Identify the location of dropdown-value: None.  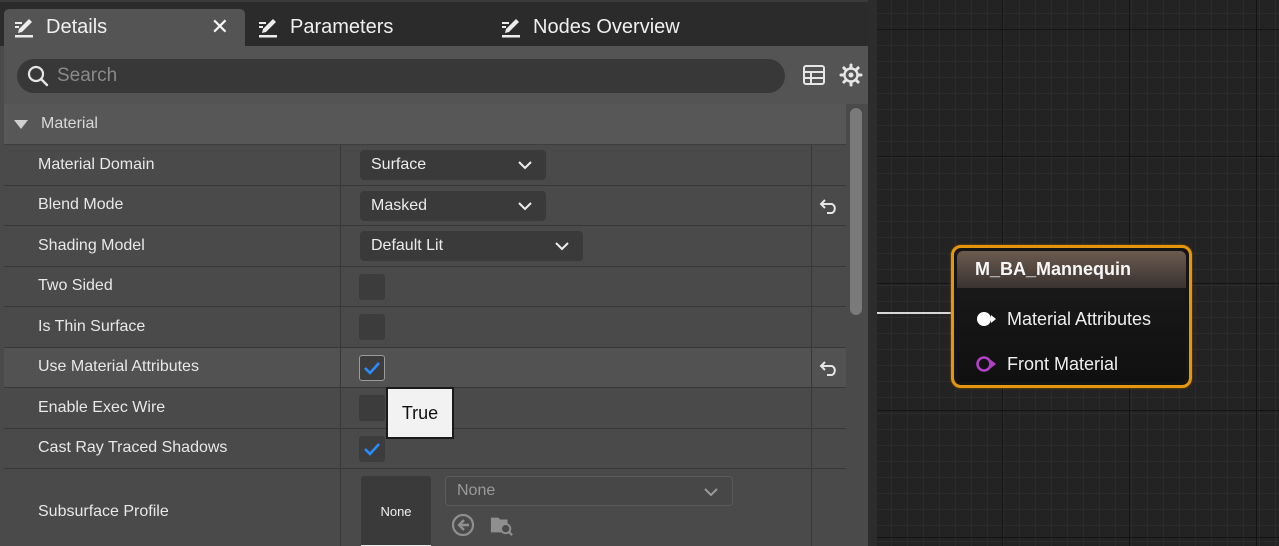
(476, 490).